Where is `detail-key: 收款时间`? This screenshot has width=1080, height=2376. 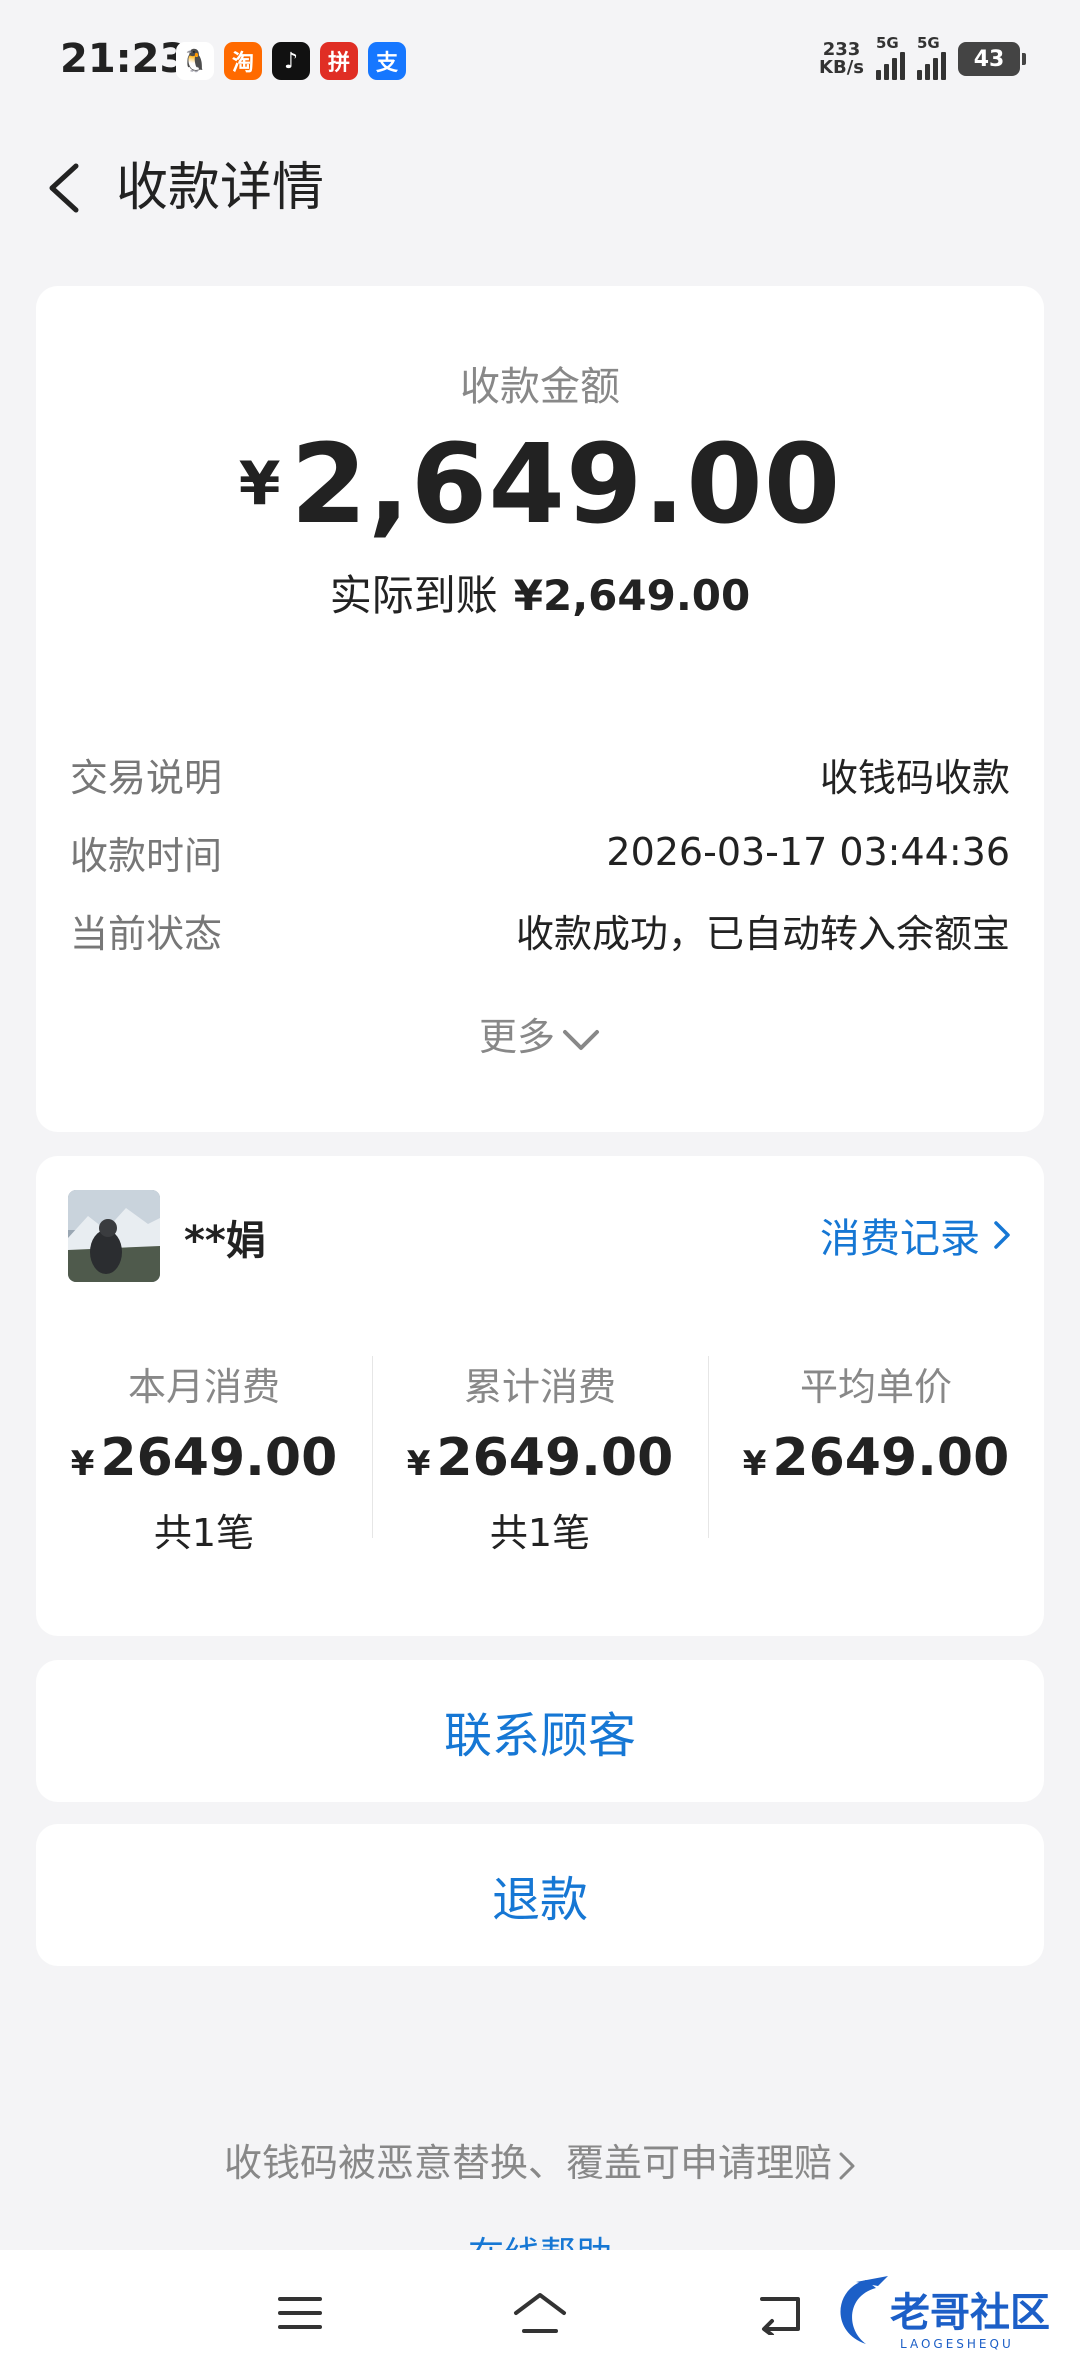 detail-key: 收款时间 is located at coordinates (146, 855).